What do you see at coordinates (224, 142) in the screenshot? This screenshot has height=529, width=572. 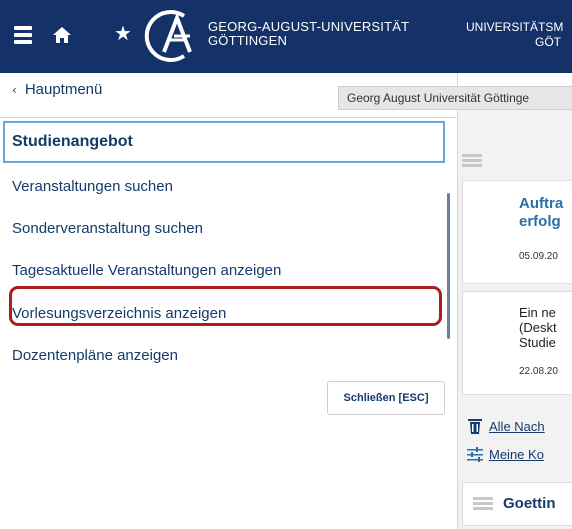 I see `menu-section-title: Studienangebot` at bounding box center [224, 142].